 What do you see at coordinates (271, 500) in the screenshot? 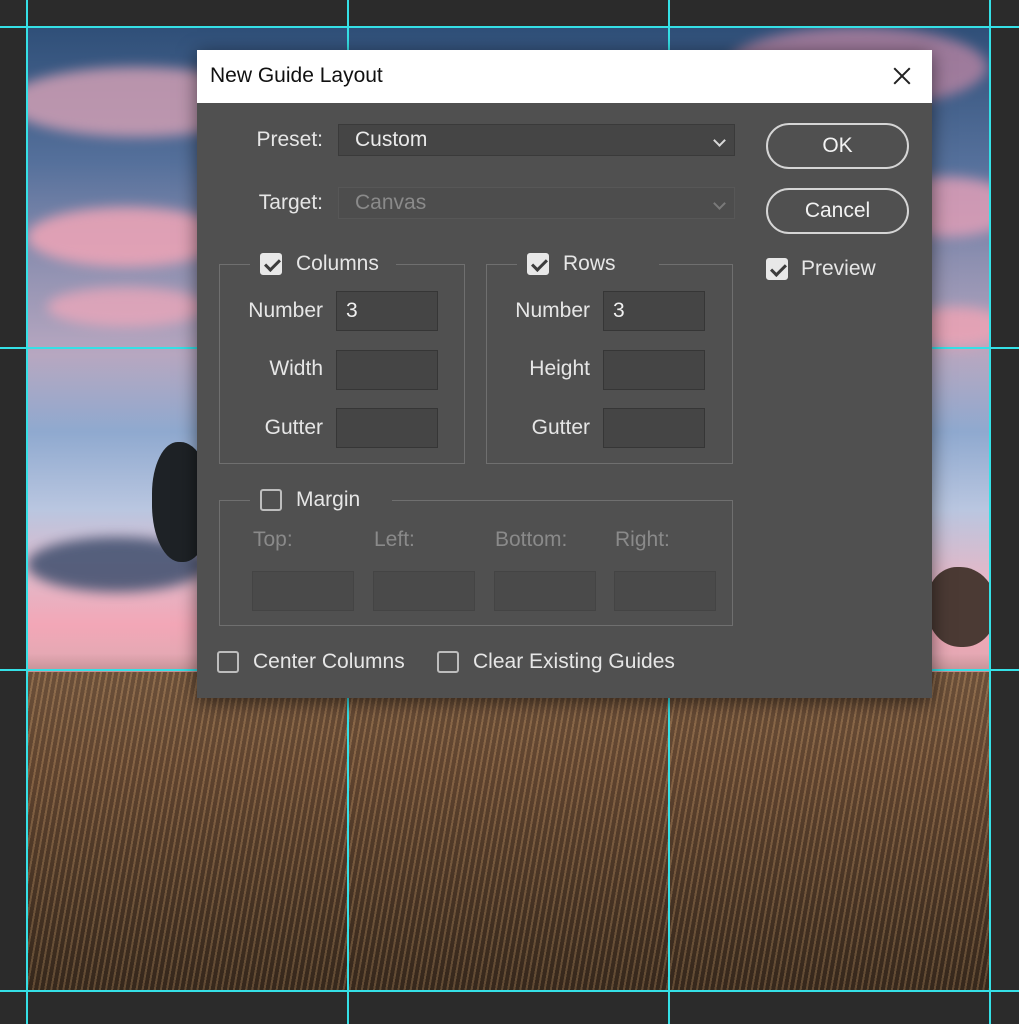
I see `margin-checkbox` at bounding box center [271, 500].